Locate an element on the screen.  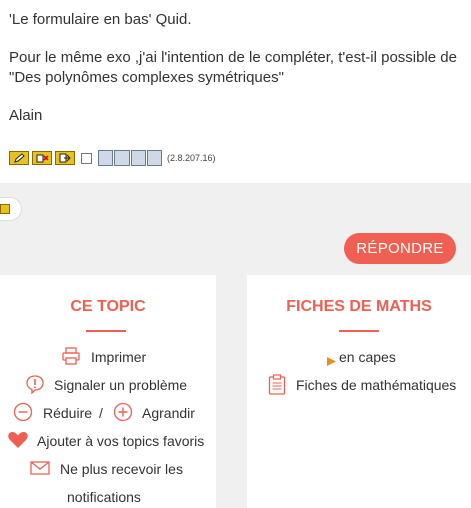
plus-circle-icon is located at coordinates (123, 414).